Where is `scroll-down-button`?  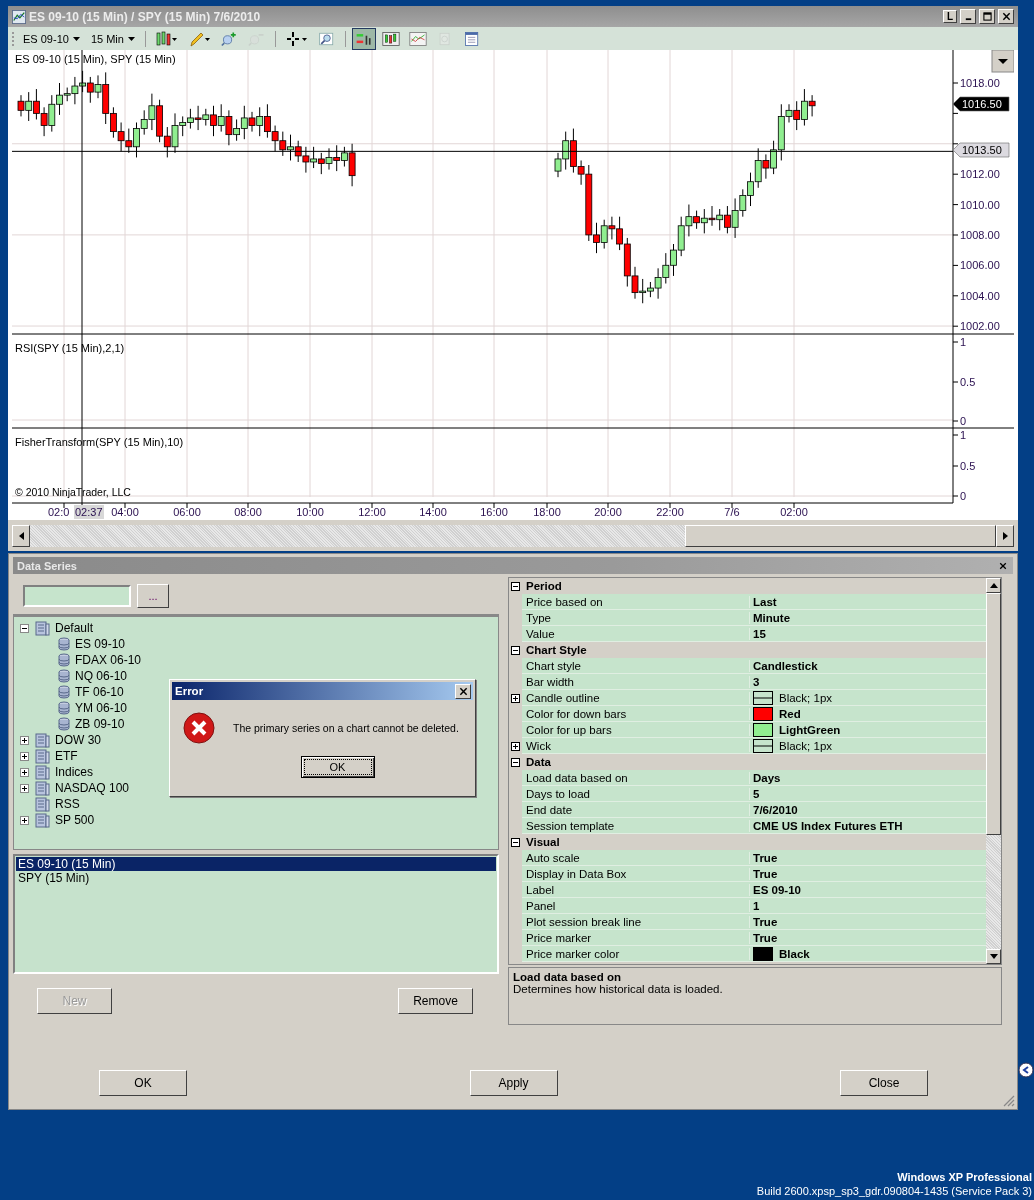 scroll-down-button is located at coordinates (993, 956).